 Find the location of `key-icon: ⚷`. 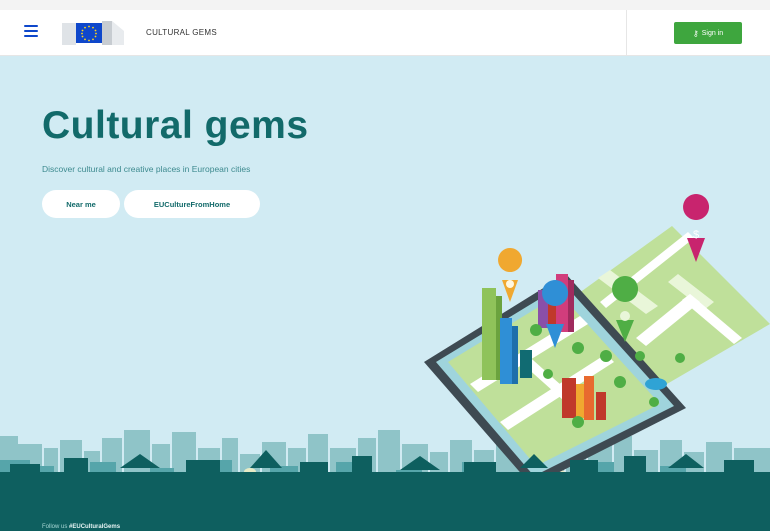

key-icon: ⚷ is located at coordinates (695, 33).